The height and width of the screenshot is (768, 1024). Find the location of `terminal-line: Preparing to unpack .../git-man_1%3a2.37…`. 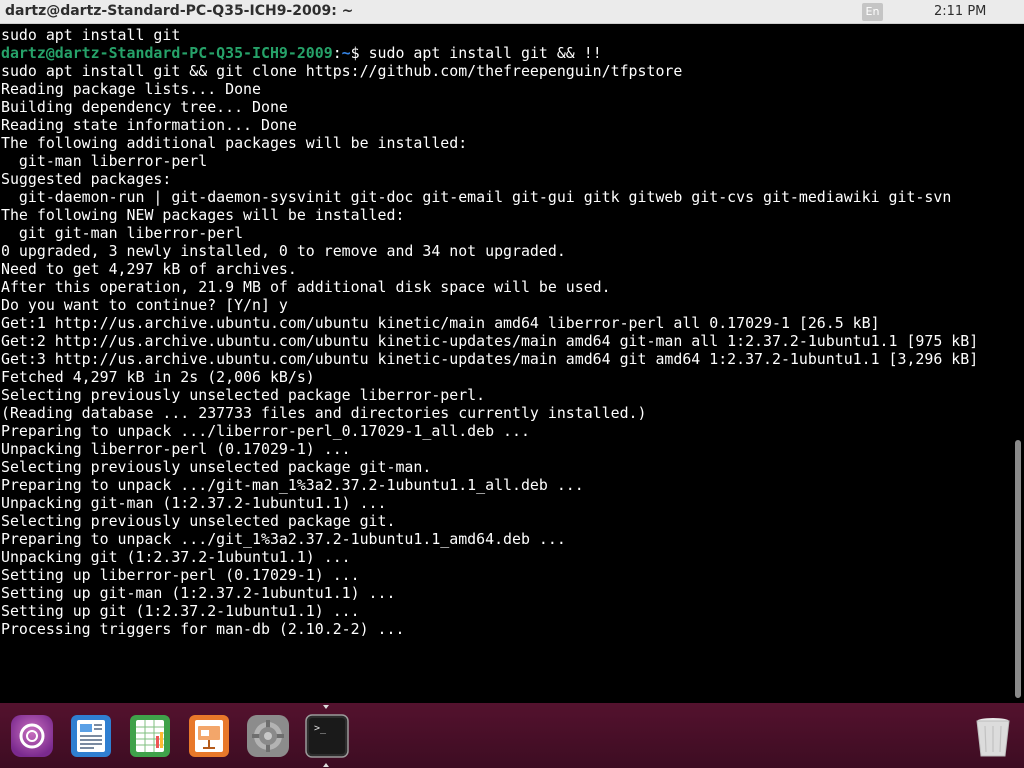

terminal-line: Preparing to unpack .../git-man_1%3a2.37… is located at coordinates (292, 485).